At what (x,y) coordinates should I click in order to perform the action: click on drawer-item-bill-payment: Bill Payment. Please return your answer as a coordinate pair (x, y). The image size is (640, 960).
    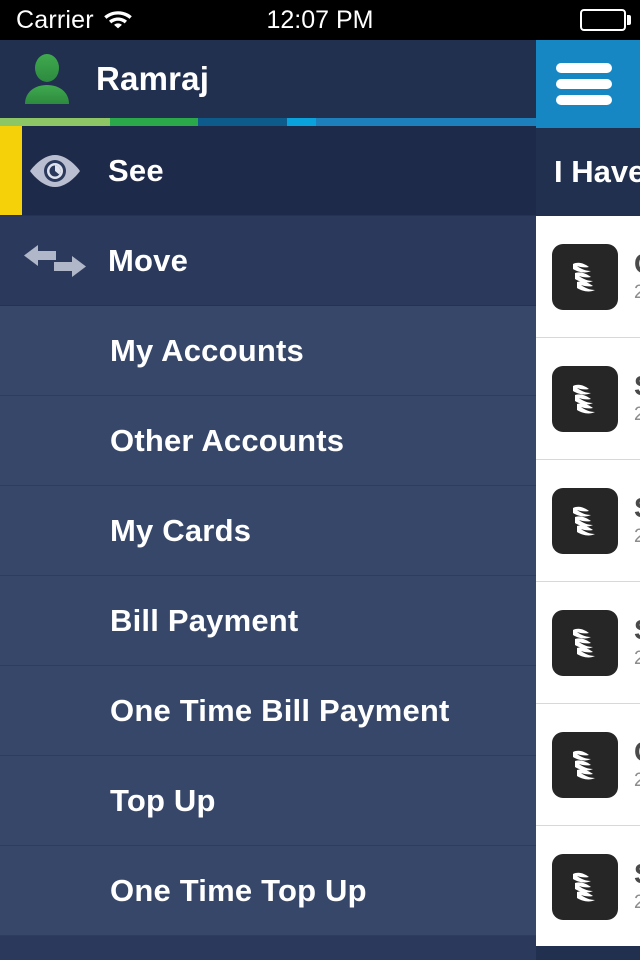
    Looking at the image, I should click on (268, 621).